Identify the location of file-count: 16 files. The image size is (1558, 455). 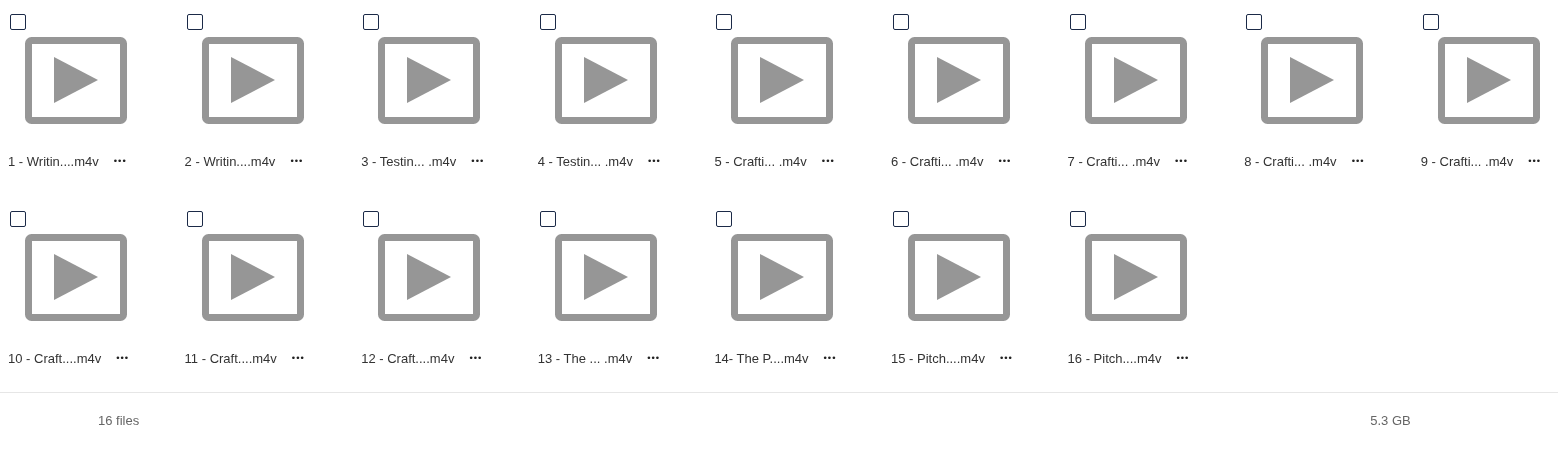
(119, 420).